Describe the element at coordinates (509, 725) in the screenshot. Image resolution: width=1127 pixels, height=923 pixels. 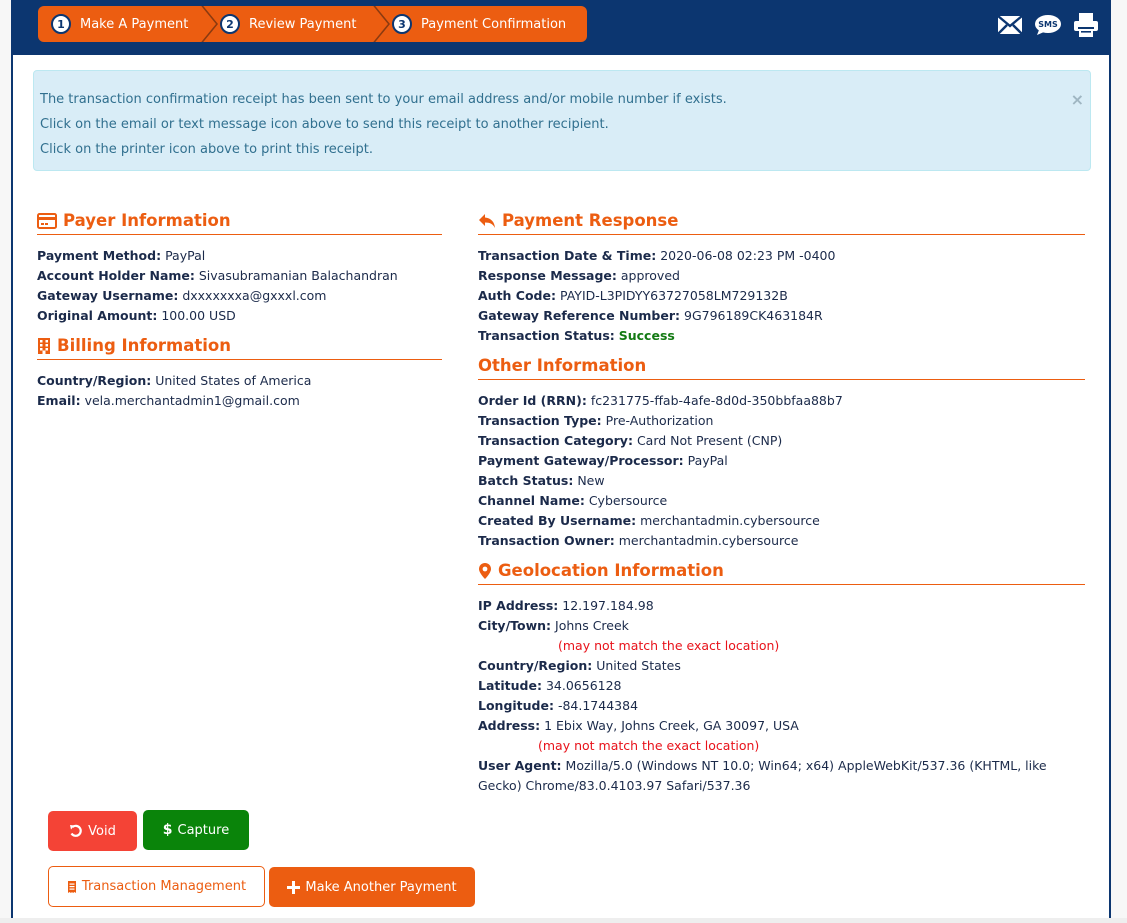
I see `detail-label: Address:` at that location.